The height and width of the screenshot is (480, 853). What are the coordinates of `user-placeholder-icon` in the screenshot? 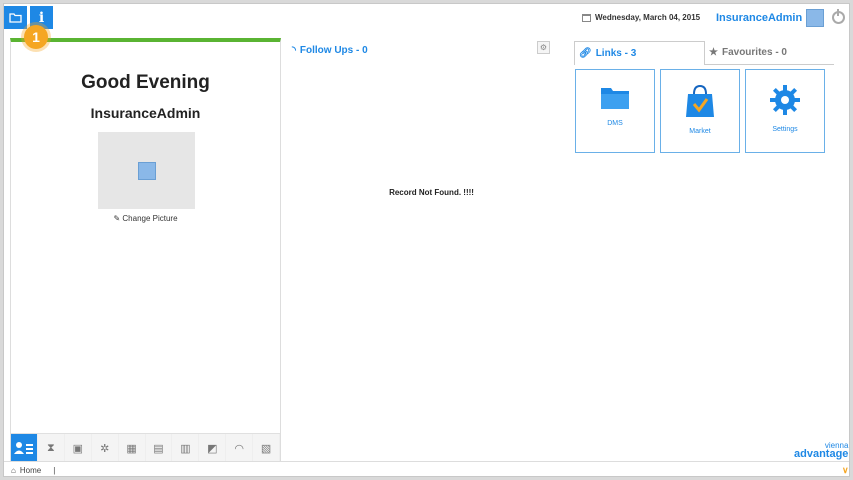 It's located at (146, 170).